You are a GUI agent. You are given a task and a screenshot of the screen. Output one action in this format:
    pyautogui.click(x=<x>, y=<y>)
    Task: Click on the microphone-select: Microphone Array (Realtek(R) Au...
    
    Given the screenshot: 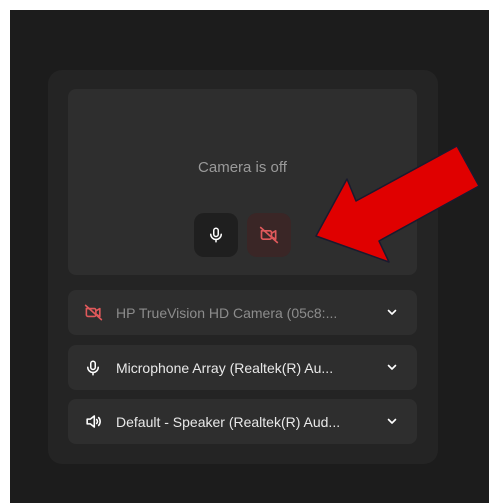 What is the action you would take?
    pyautogui.click(x=242, y=367)
    